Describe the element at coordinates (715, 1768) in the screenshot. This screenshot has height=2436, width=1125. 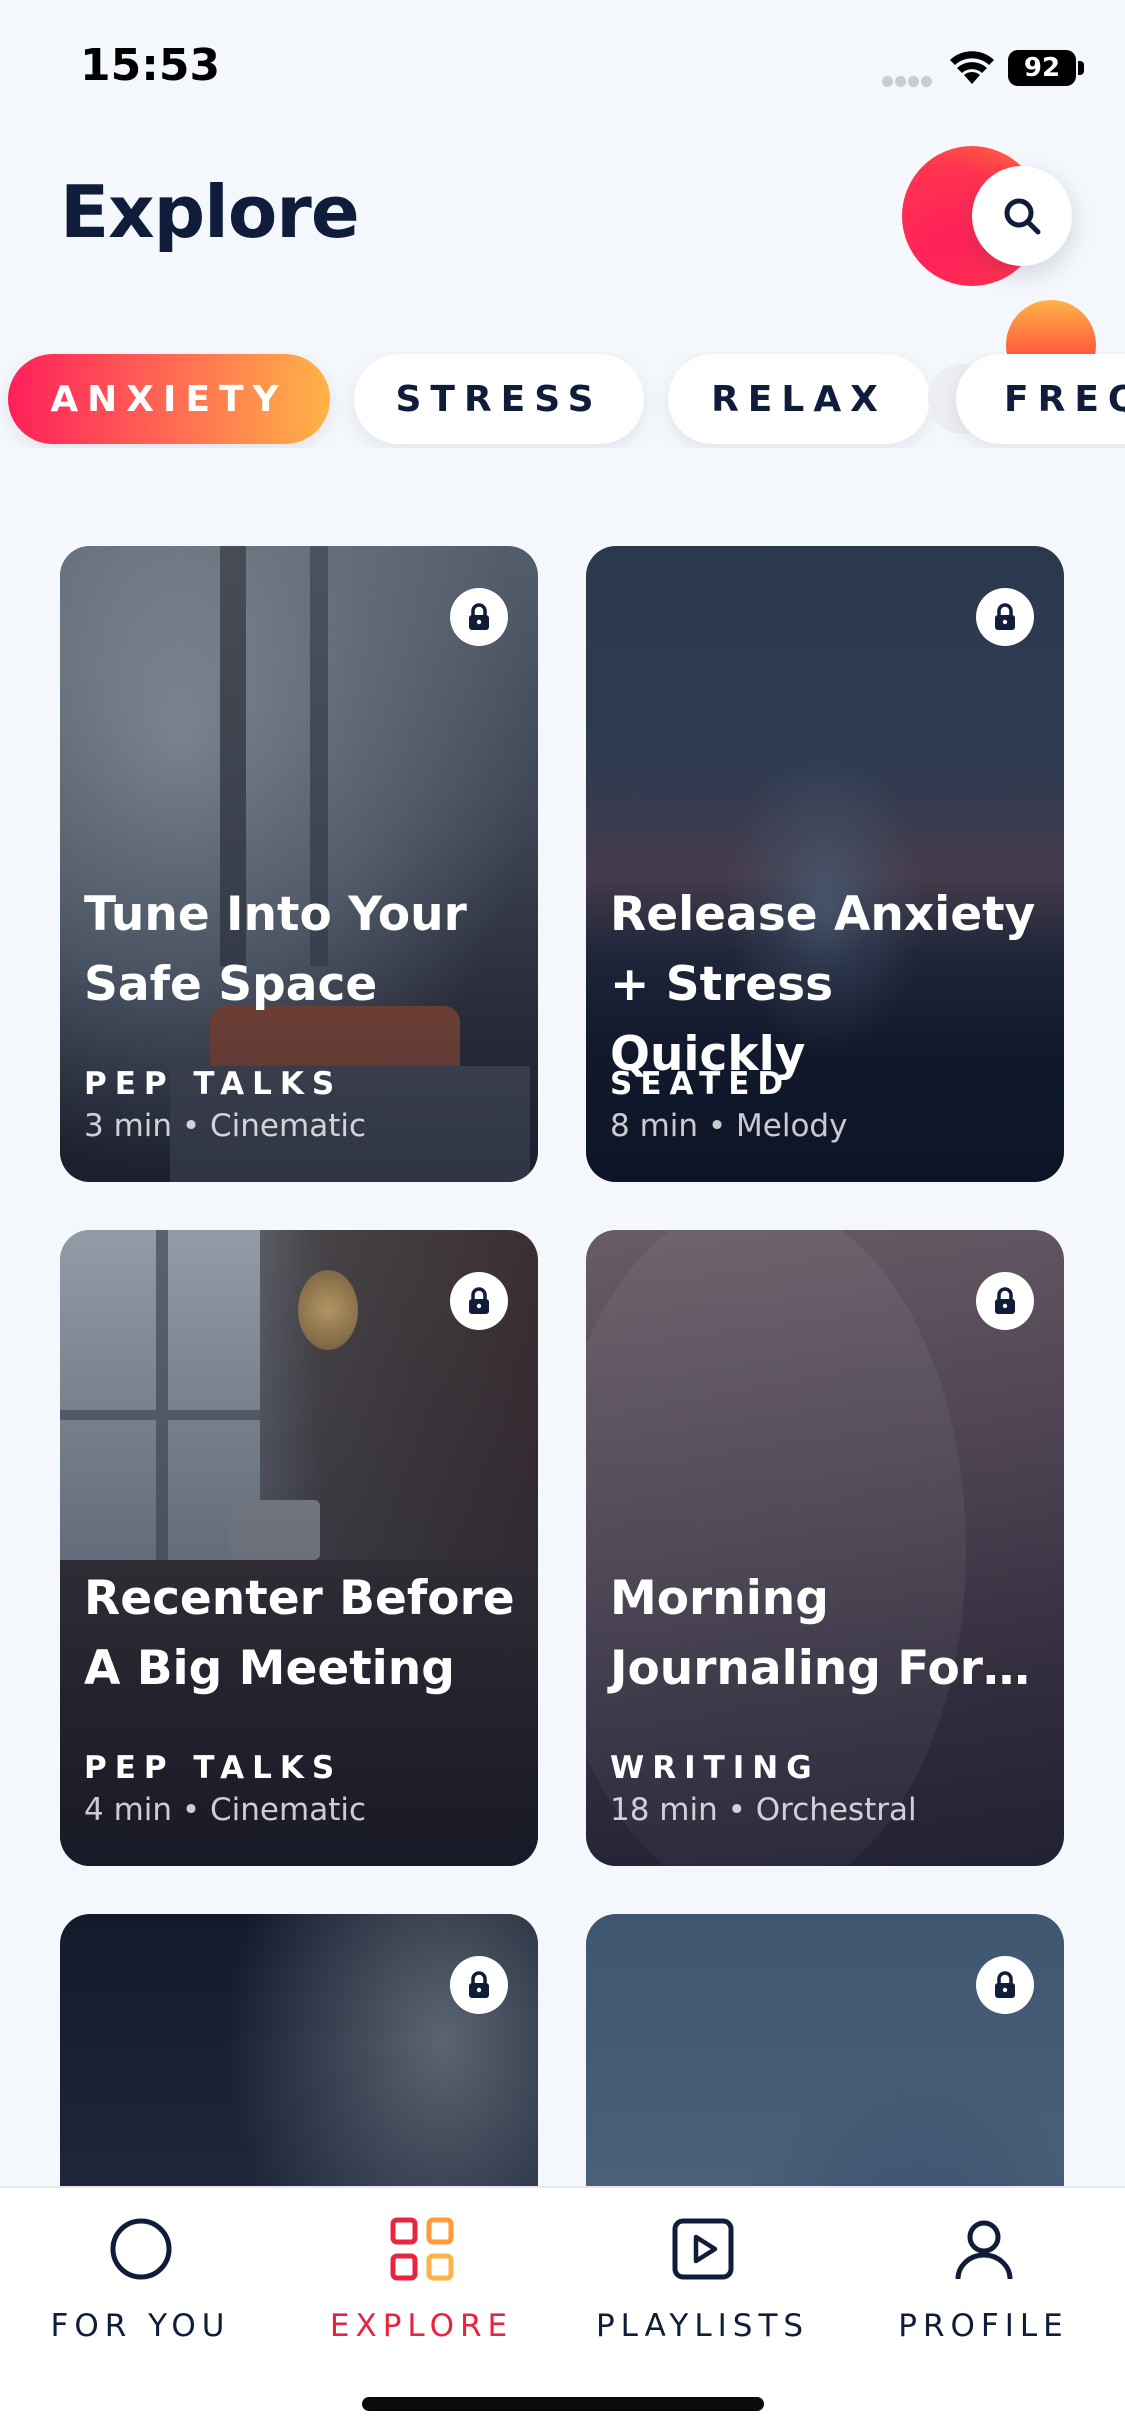
I see `card-category: WRITING` at that location.